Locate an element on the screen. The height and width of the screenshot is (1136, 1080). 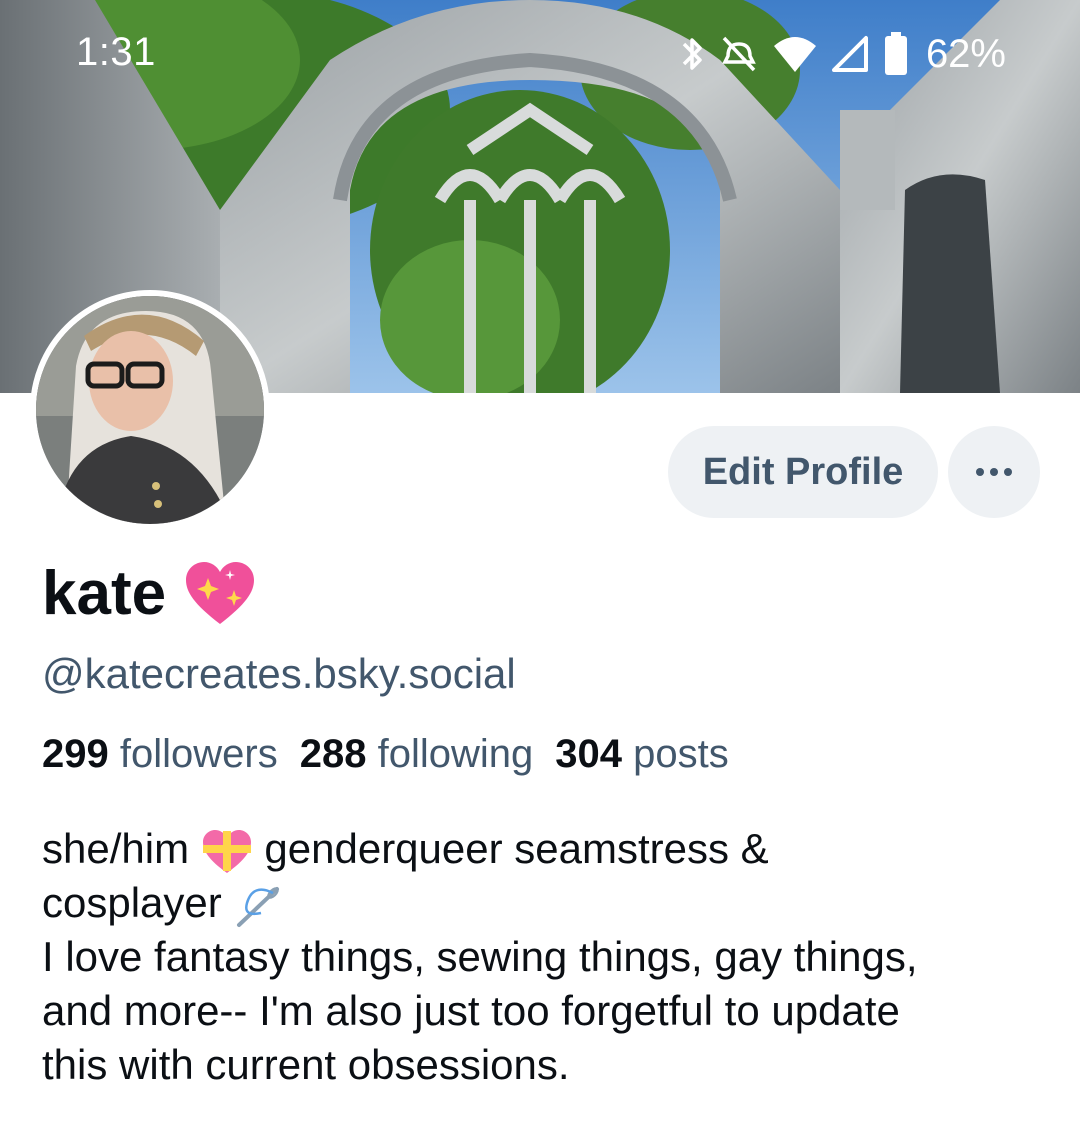
avatar-image is located at coordinates (150, 410).